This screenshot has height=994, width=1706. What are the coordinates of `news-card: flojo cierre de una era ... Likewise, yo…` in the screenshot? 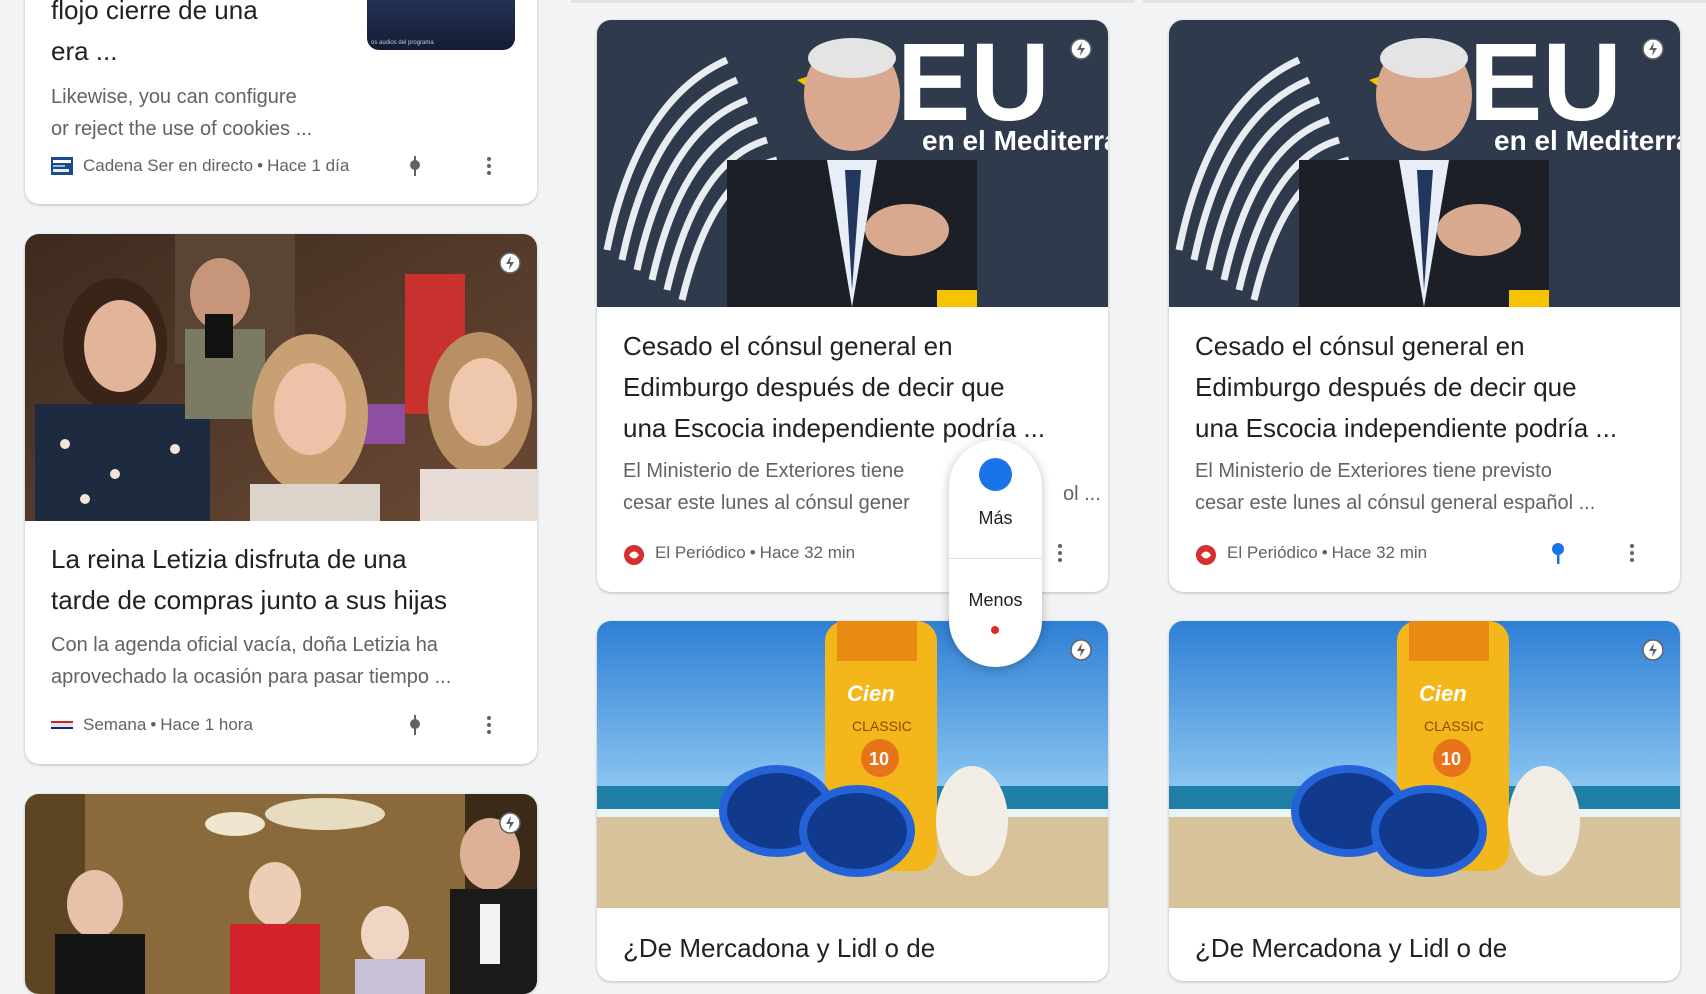 It's located at (281, 102).